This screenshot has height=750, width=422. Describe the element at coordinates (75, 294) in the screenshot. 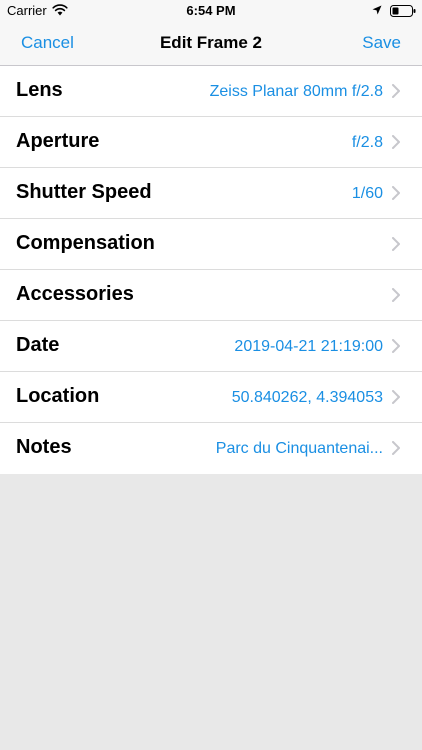

I see `row-label: Accessories` at that location.